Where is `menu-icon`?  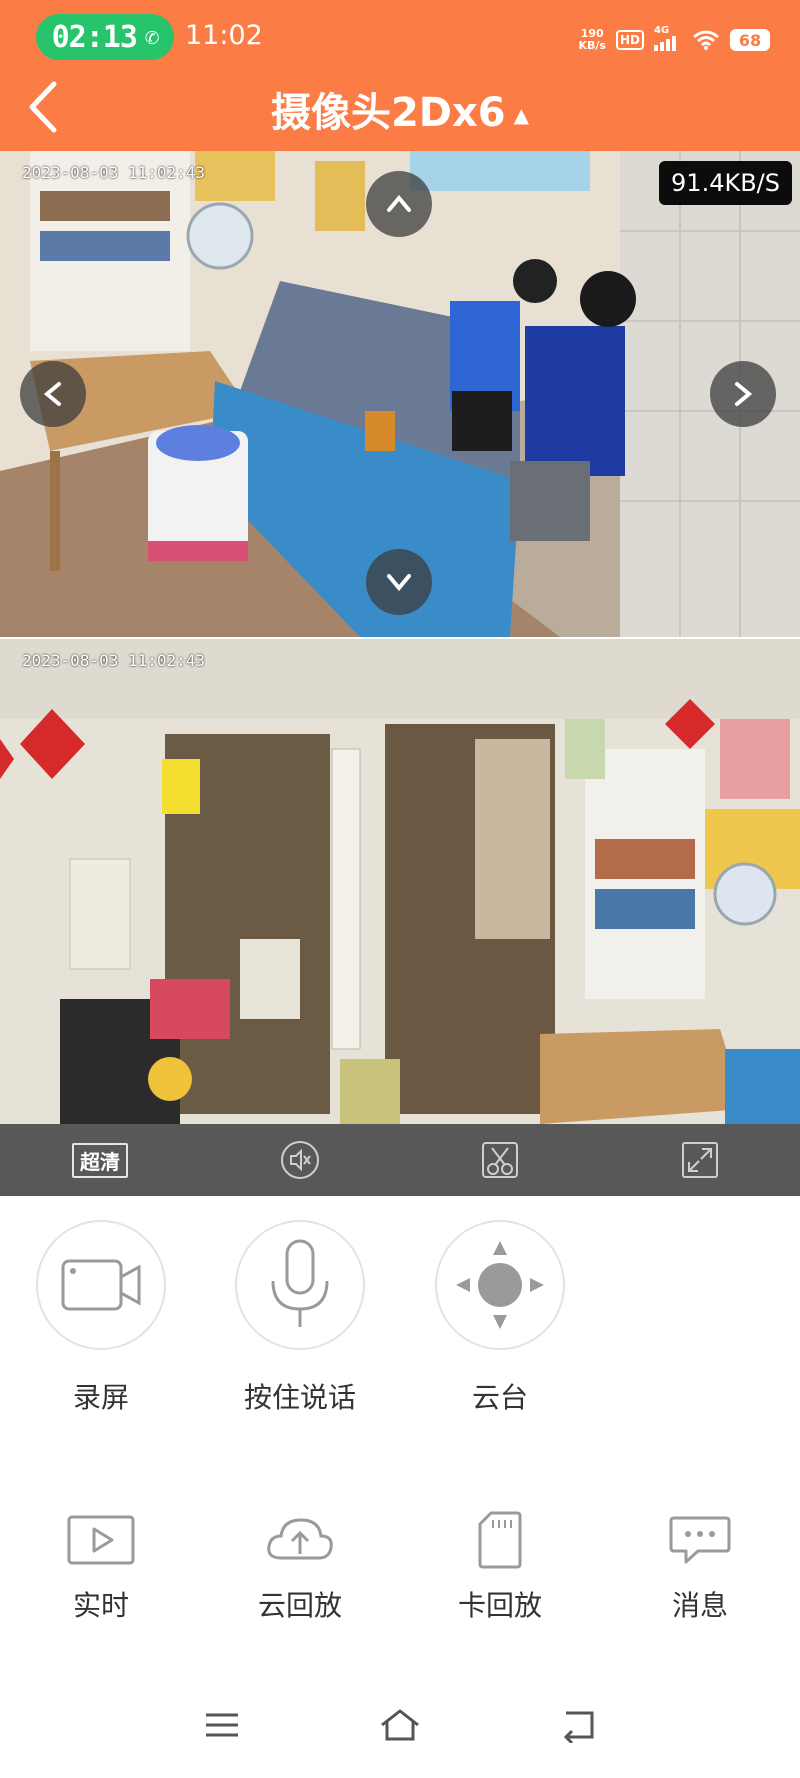
menu-icon is located at coordinates (222, 1725).